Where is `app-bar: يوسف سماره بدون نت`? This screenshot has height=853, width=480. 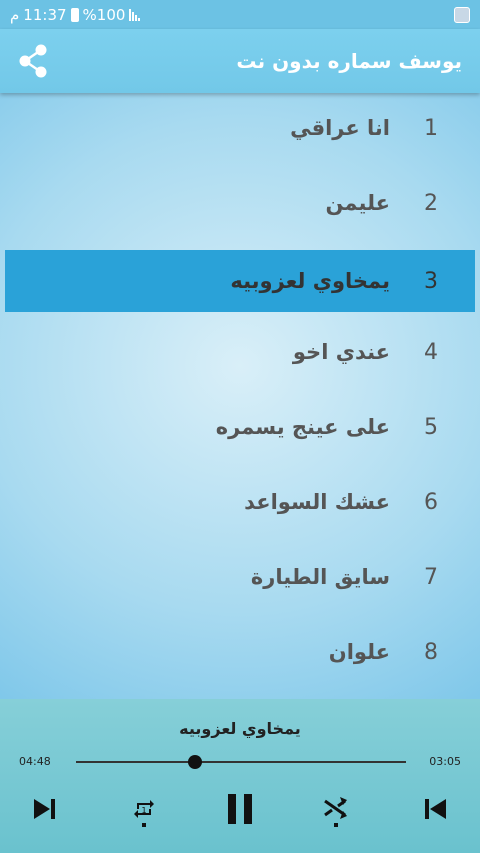
app-bar: يوسف سماره بدون نت is located at coordinates (240, 61).